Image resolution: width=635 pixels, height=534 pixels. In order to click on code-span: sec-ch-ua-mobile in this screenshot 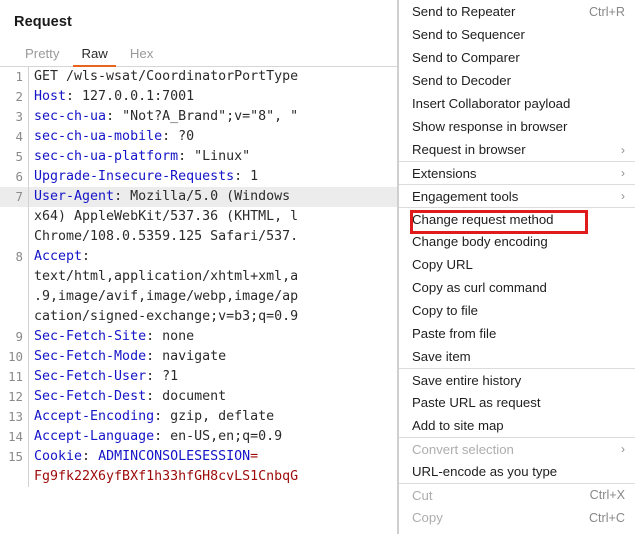, I will do `click(98, 136)`.